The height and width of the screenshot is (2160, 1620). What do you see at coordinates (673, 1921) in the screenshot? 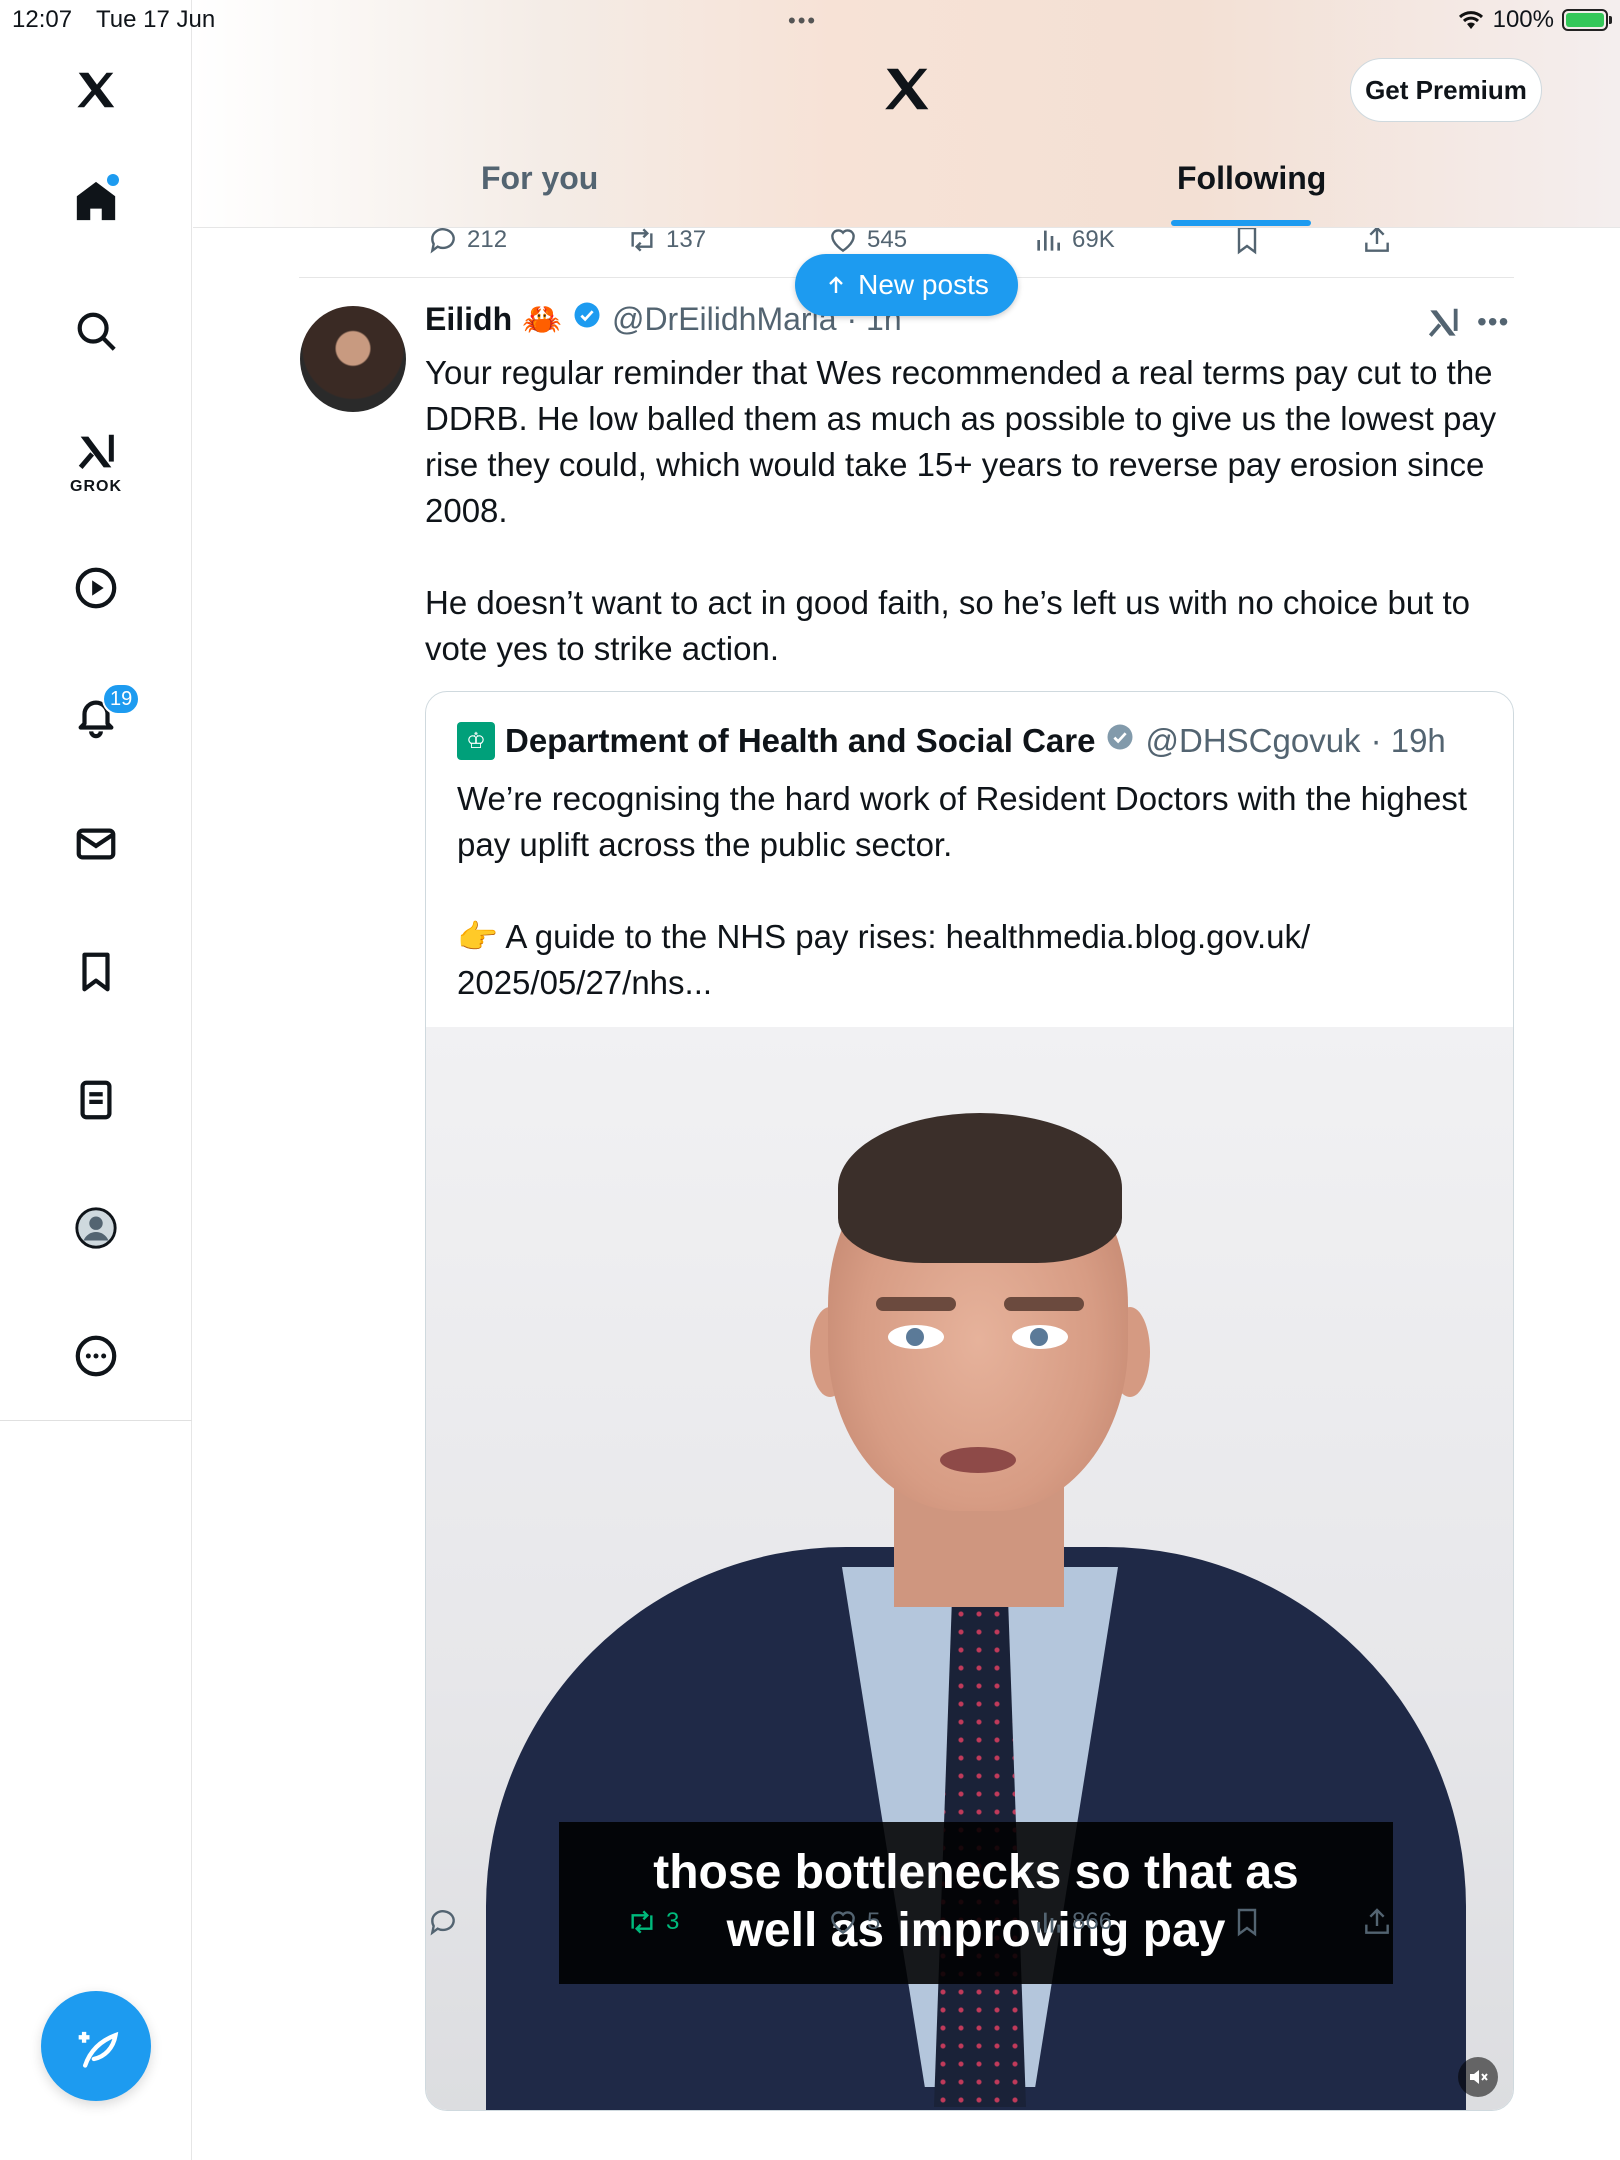
I see `repost-count: 3` at bounding box center [673, 1921].